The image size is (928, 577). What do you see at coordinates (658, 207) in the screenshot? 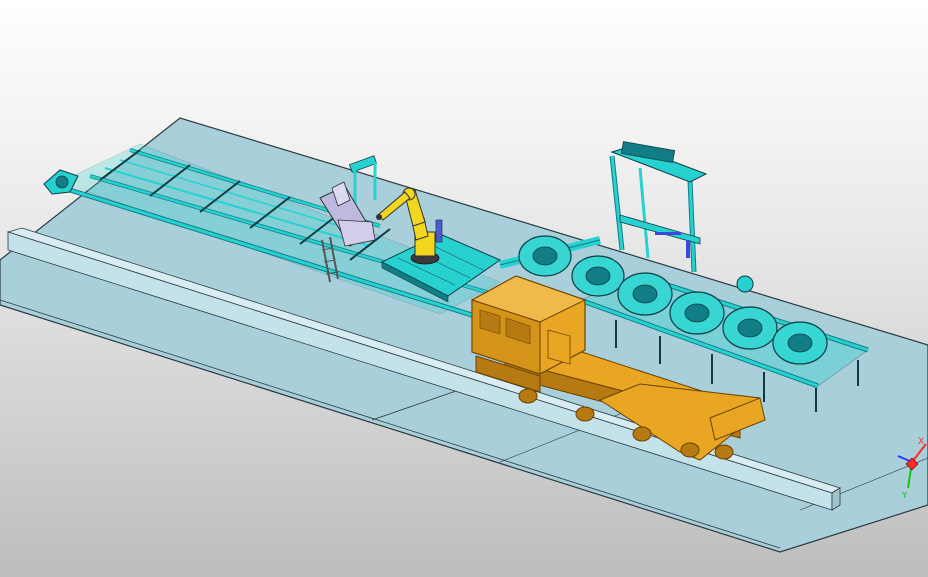
I see `gantry-icon` at bounding box center [658, 207].